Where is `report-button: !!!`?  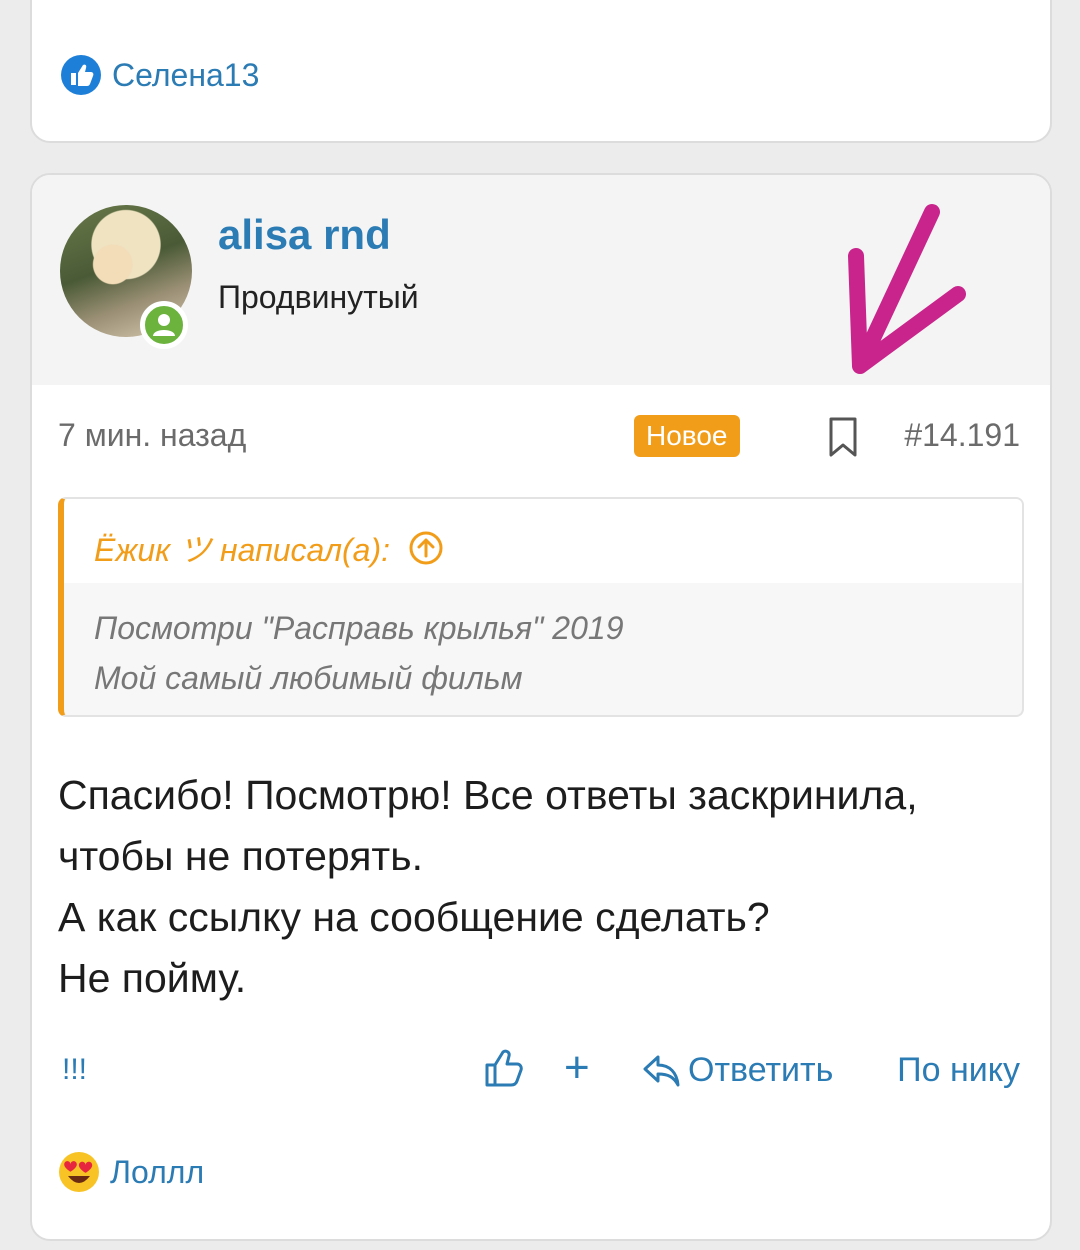
report-button: !!! is located at coordinates (74, 1070).